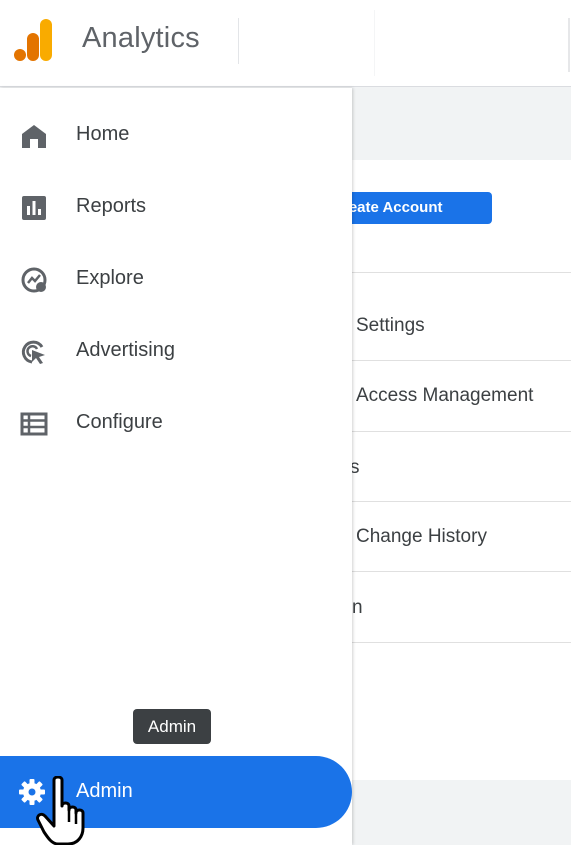 The width and height of the screenshot is (571, 845). I want to click on nav-item-configure: Configure, so click(176, 424).